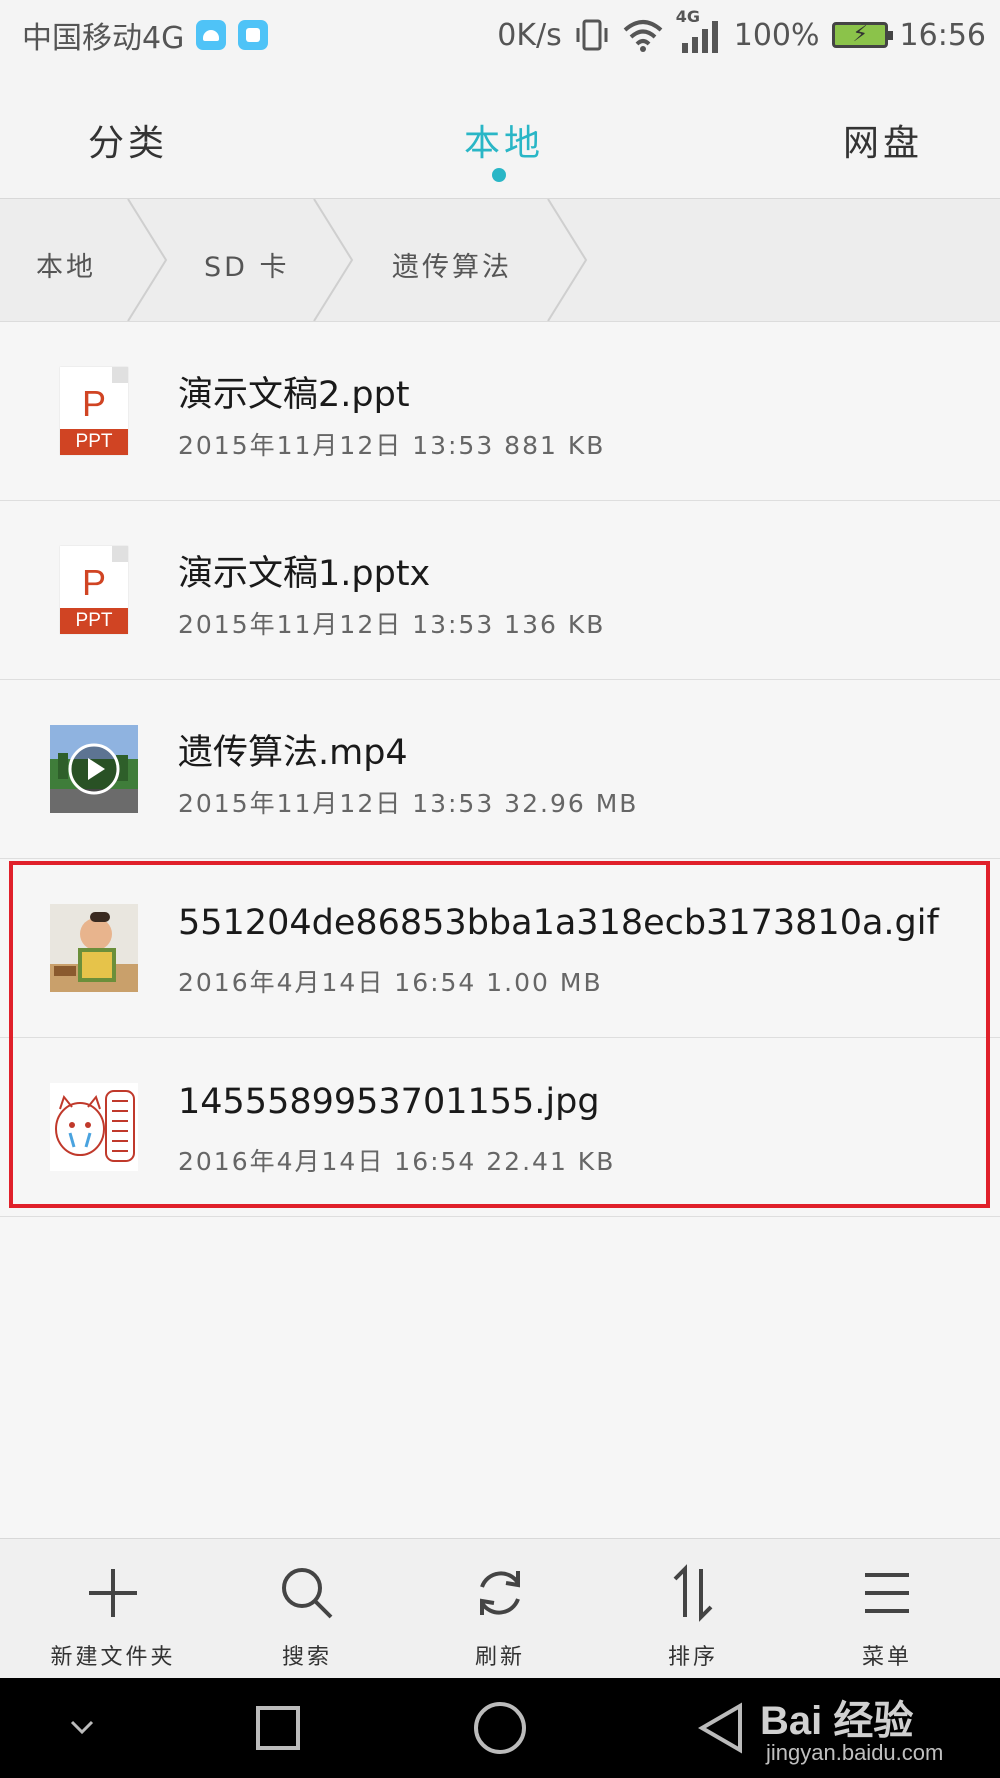 The image size is (1000, 1778). Describe the element at coordinates (558, 923) in the screenshot. I see `file-name: 551204de86853bba1a318ecb3173810a.gif` at that location.